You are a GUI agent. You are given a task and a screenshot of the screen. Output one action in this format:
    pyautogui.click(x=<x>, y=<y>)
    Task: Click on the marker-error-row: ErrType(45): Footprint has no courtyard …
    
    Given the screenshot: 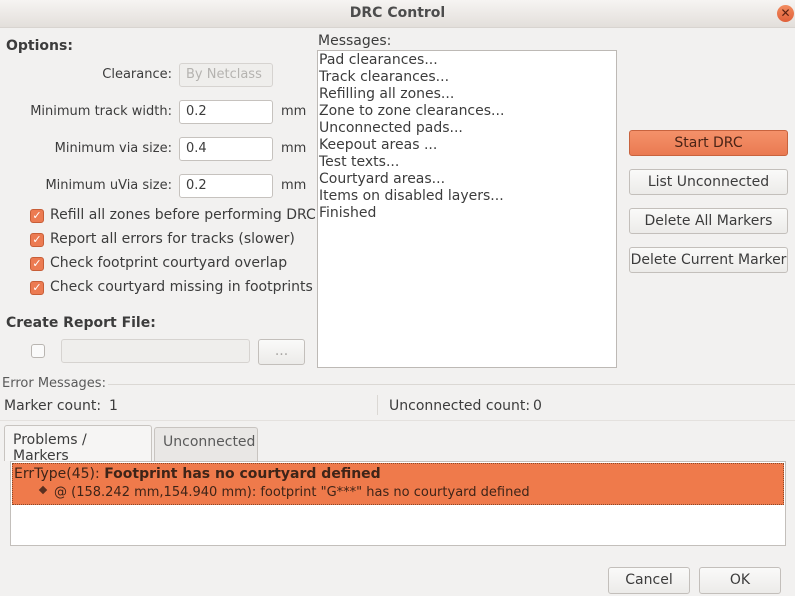 What is the action you would take?
    pyautogui.click(x=197, y=474)
    